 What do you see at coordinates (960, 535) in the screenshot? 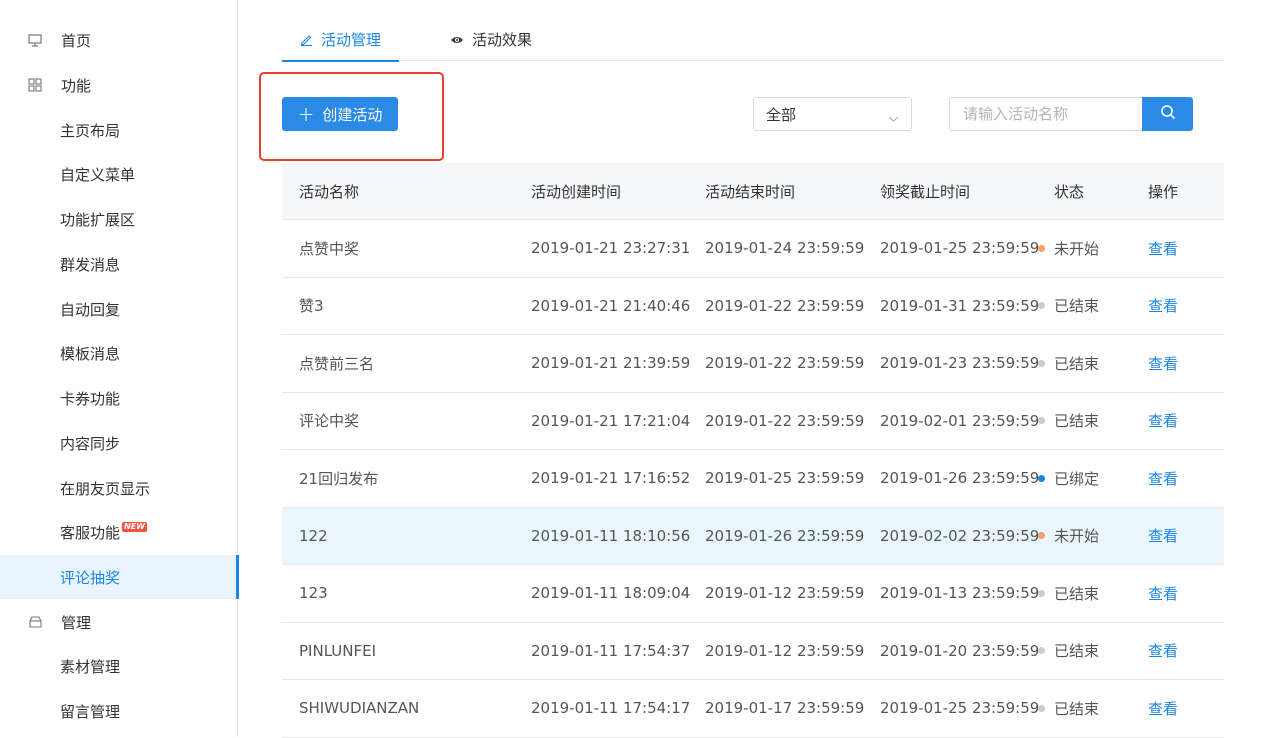
I see `deadline-time: 2019-02-02 23:59:59` at bounding box center [960, 535].